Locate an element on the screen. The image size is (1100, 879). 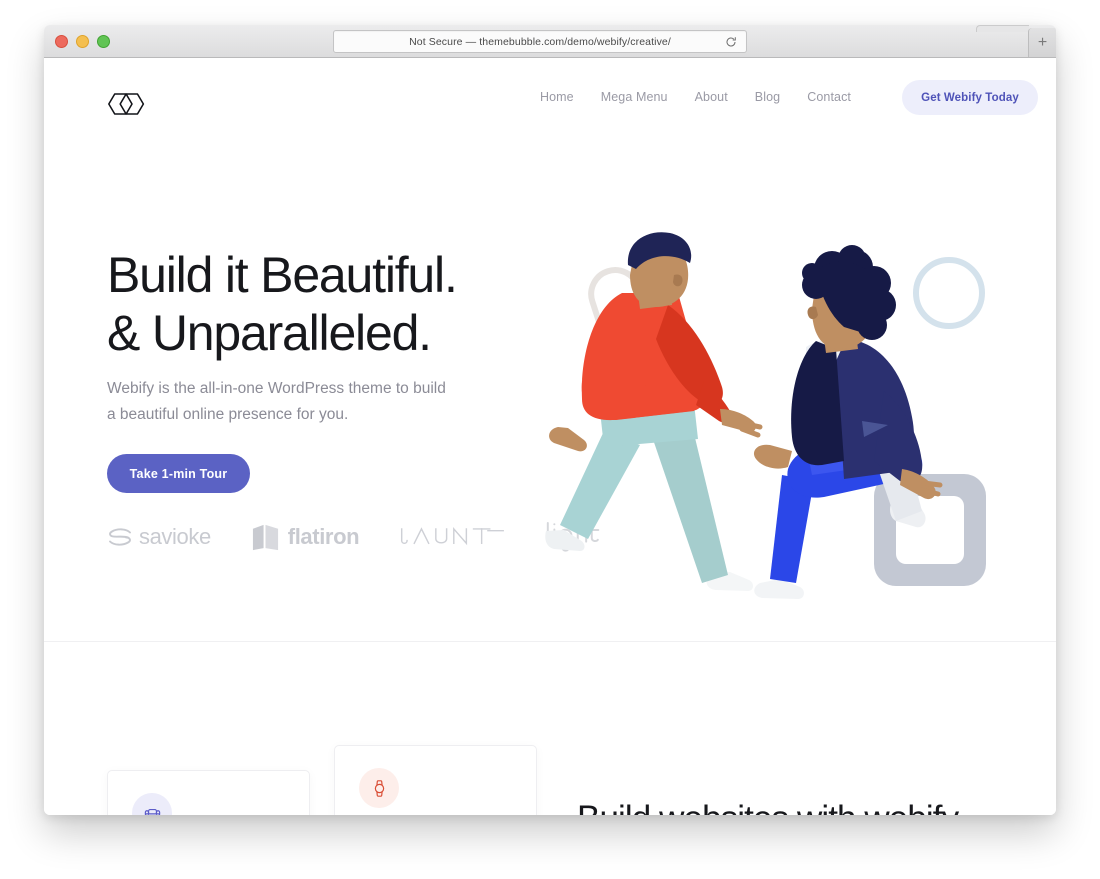
reload-icon is located at coordinates (731, 42).